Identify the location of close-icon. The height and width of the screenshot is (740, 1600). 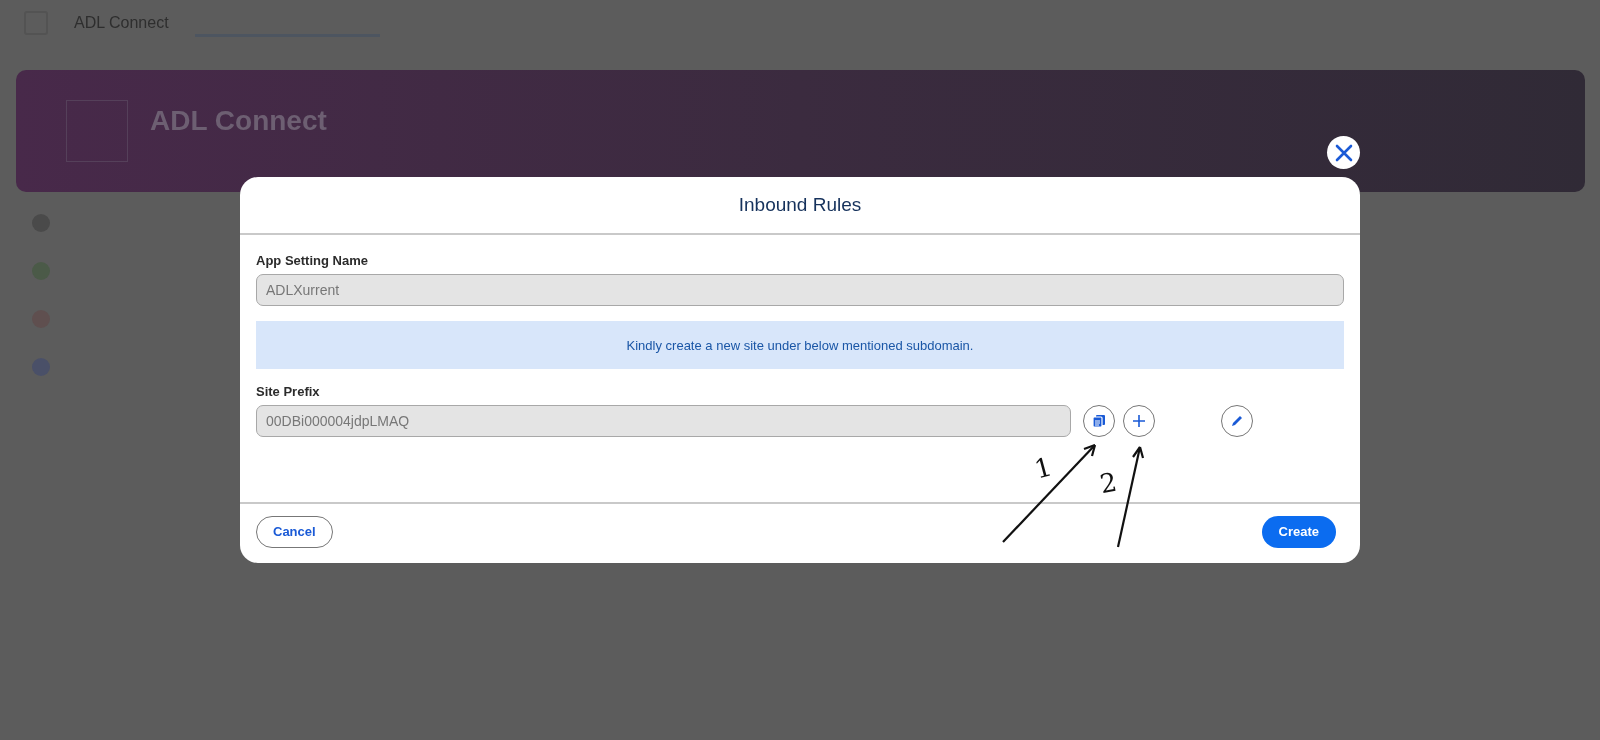
(1343, 152).